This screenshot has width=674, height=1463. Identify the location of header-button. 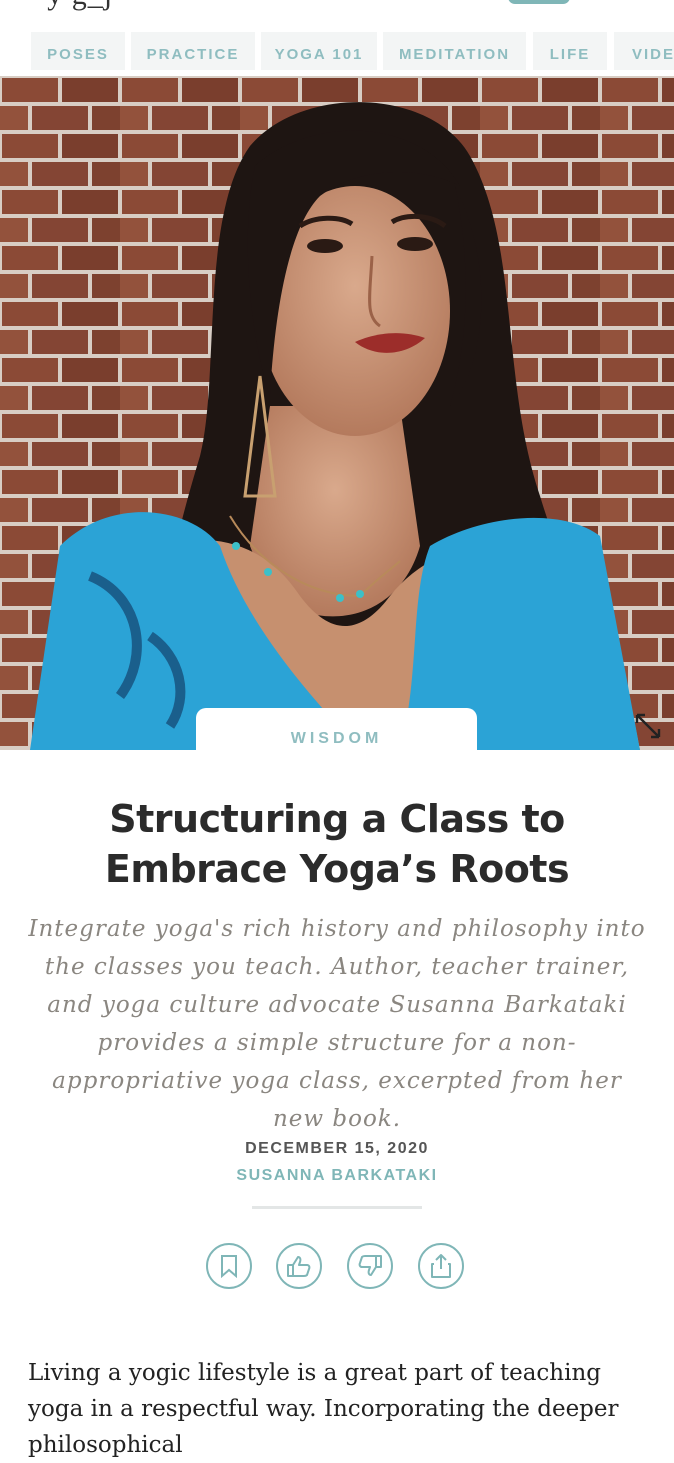
(539, 2).